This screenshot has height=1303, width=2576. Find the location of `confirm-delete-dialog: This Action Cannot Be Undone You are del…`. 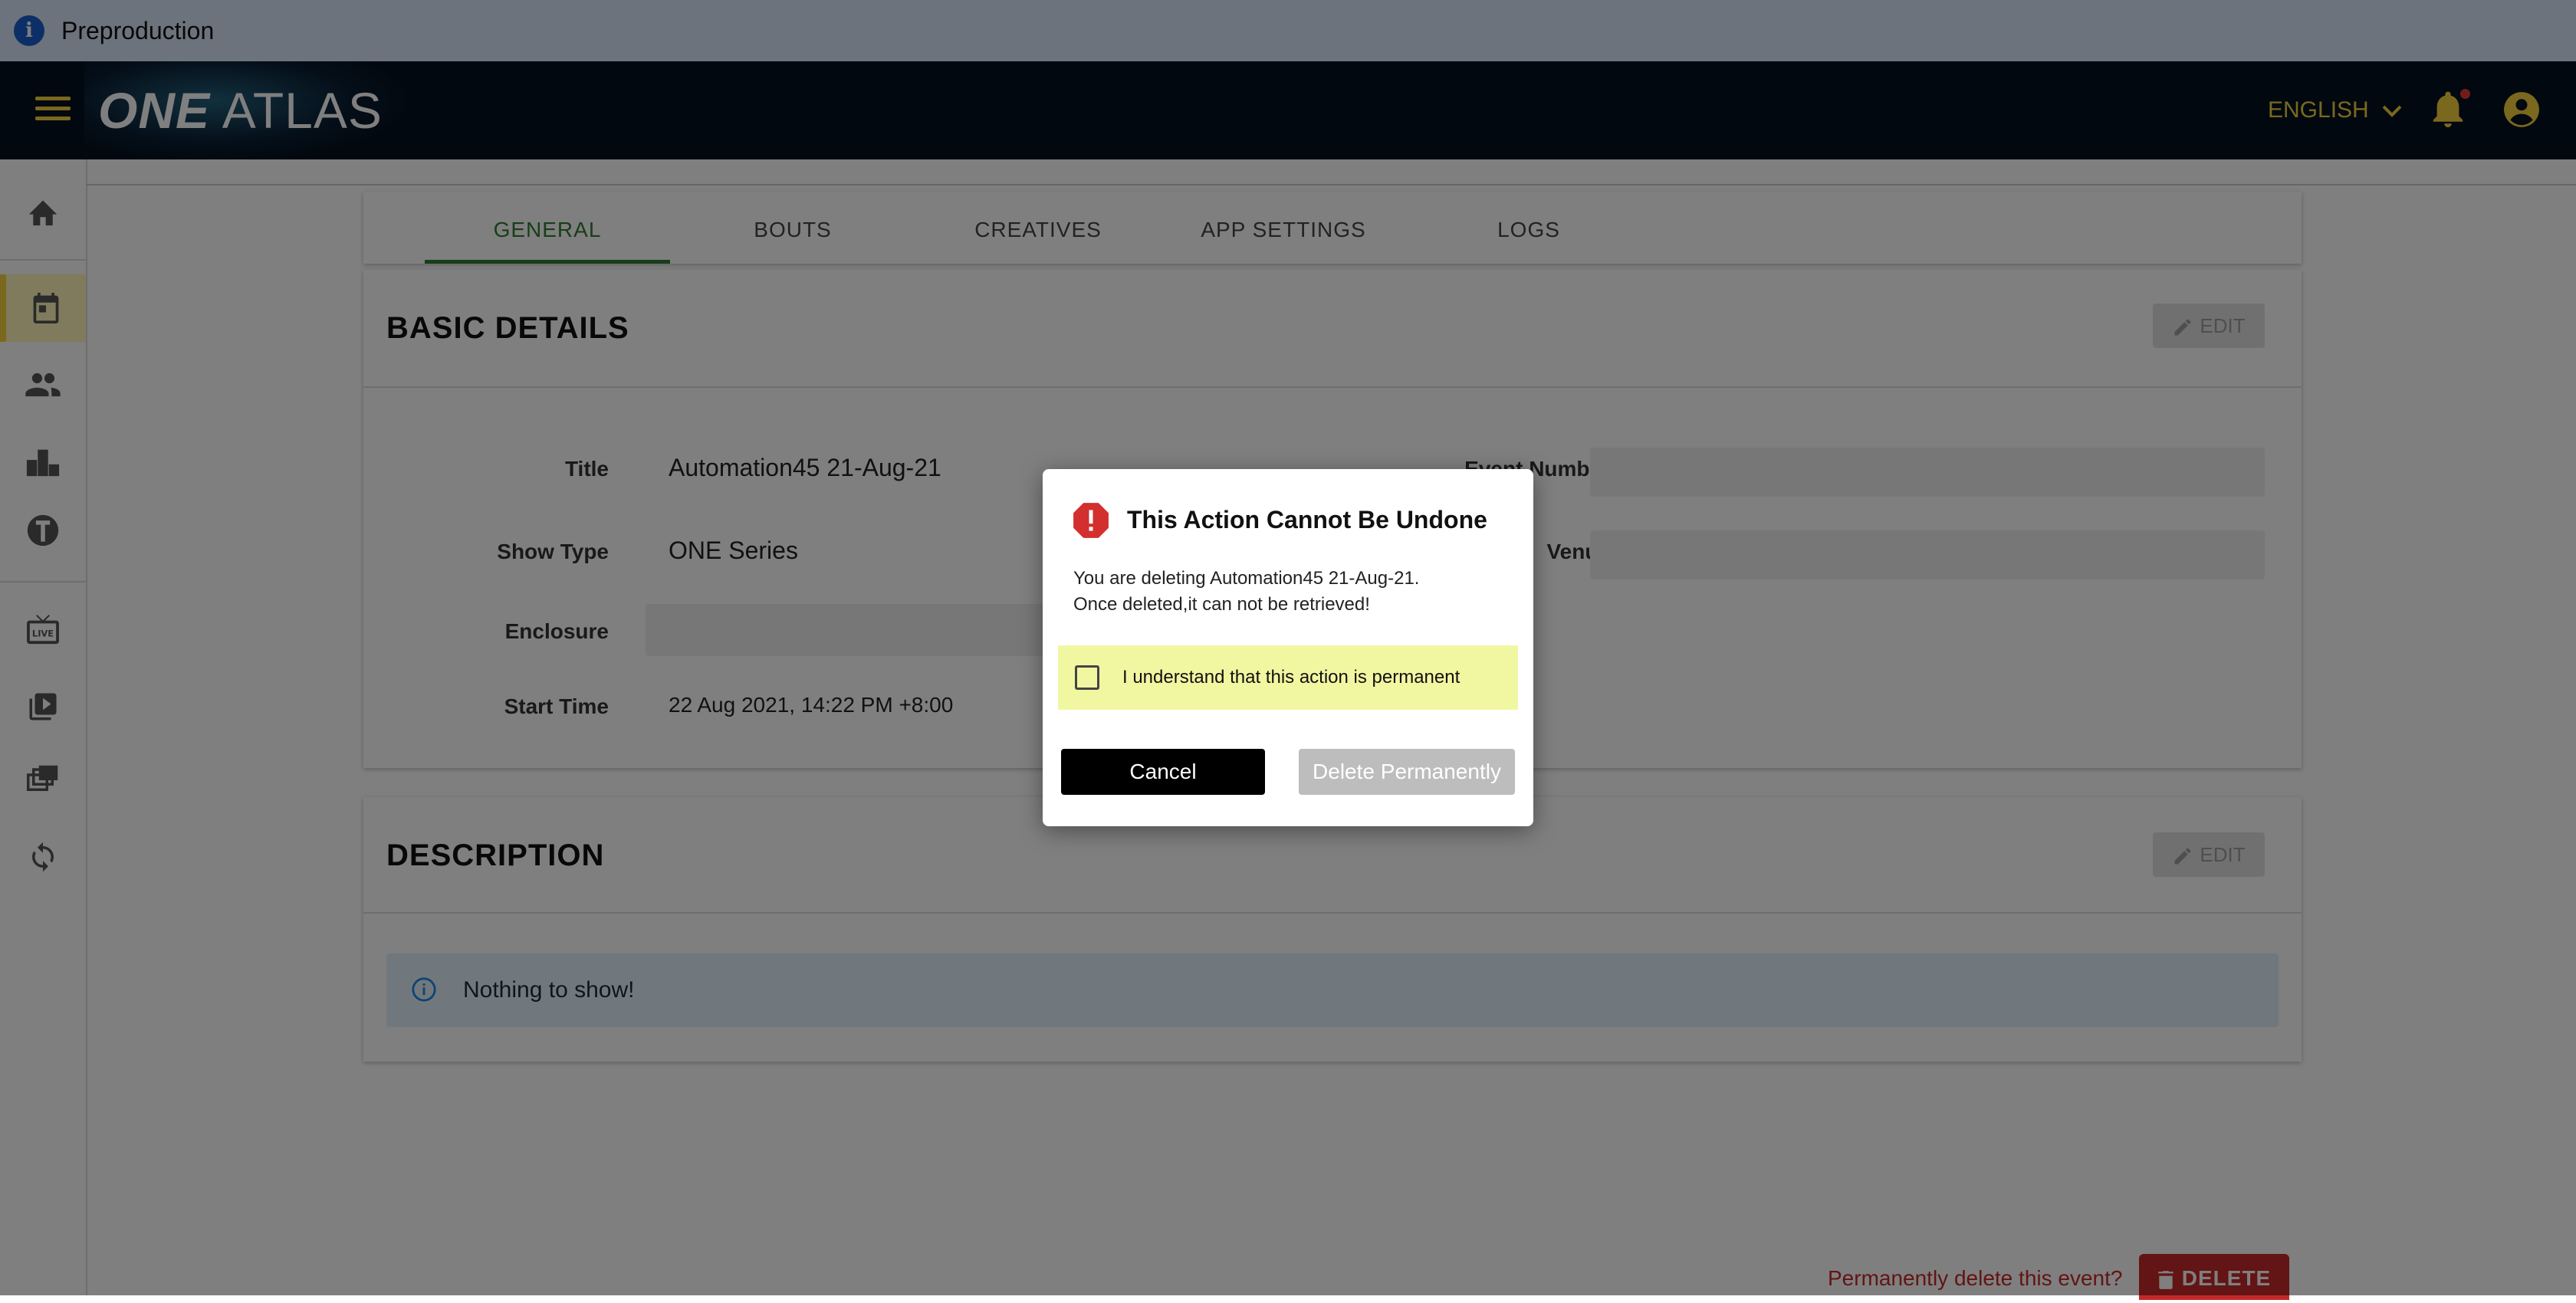

confirm-delete-dialog: This Action Cannot Be Undone You are del… is located at coordinates (1288, 648).